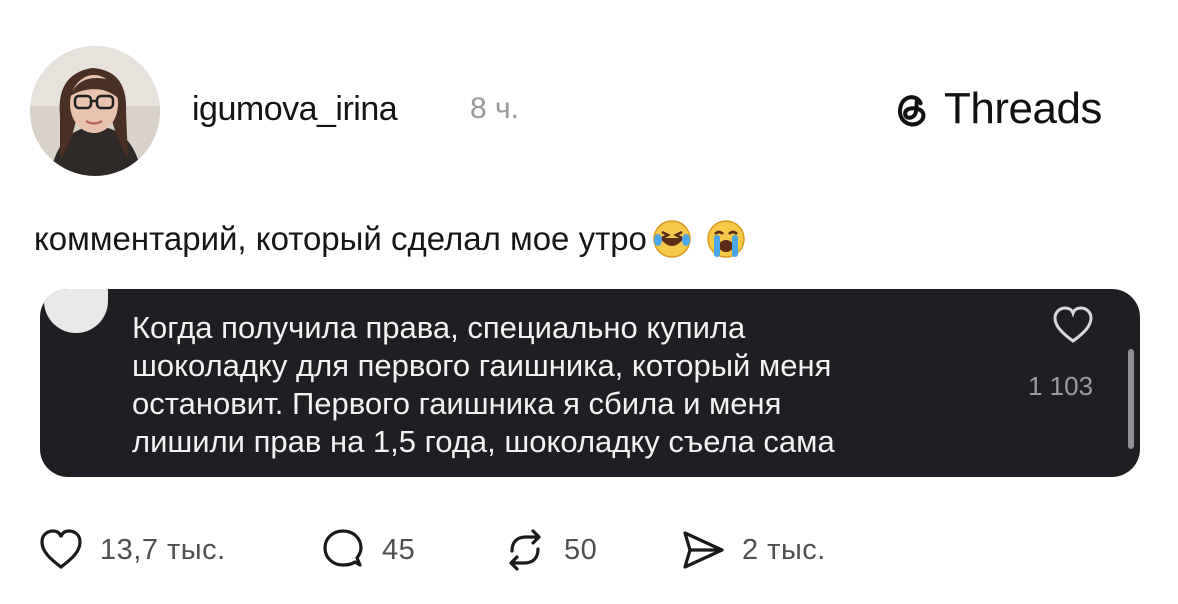 This screenshot has width=1178, height=604. I want to click on reply-count: 45, so click(399, 549).